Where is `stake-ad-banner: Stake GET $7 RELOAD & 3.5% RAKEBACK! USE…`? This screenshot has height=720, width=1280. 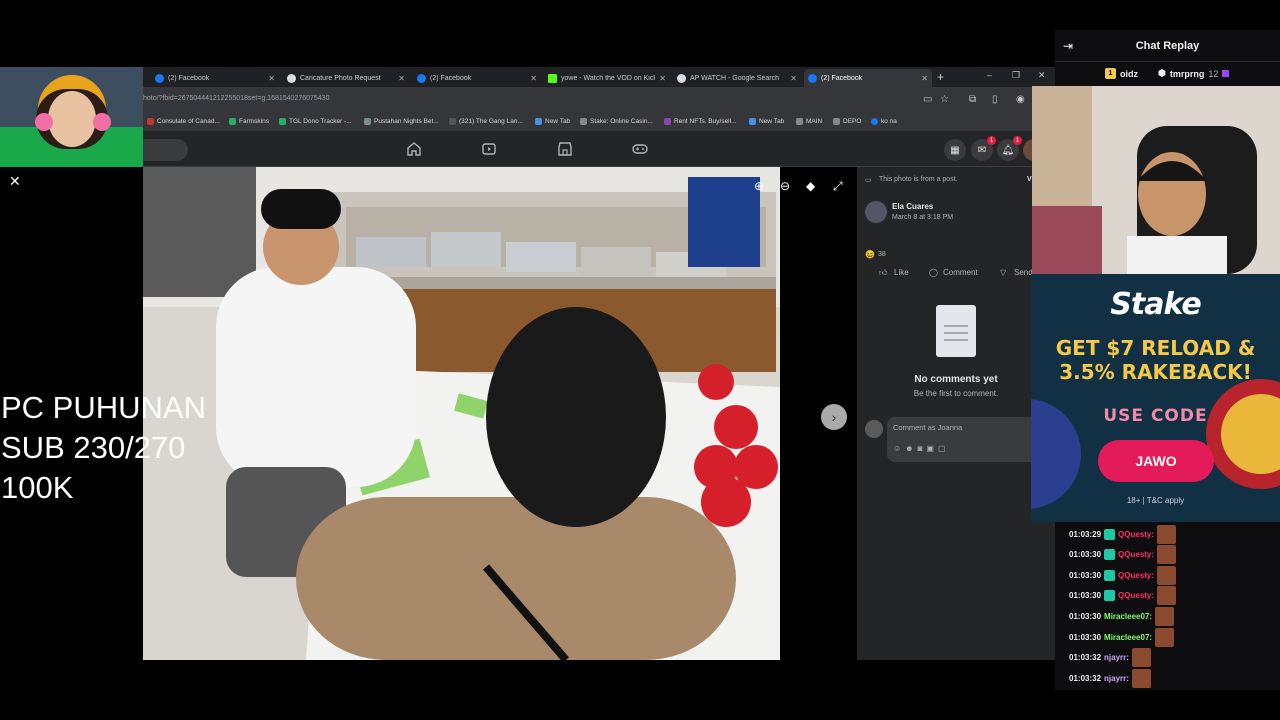
stake-ad-banner: Stake GET $7 RELOAD & 3.5% RAKEBACK! USE… is located at coordinates (1155, 398).